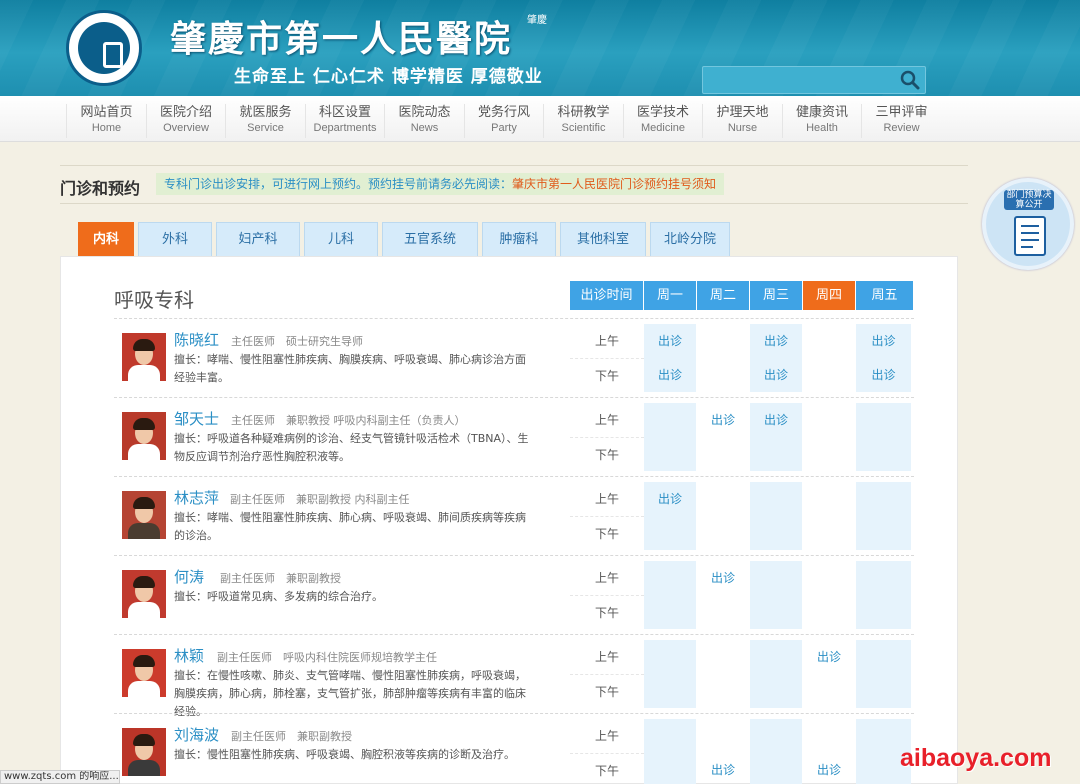 The width and height of the screenshot is (1080, 784). I want to click on nav-item-nurse: 护理天地 Nurse, so click(742, 121).